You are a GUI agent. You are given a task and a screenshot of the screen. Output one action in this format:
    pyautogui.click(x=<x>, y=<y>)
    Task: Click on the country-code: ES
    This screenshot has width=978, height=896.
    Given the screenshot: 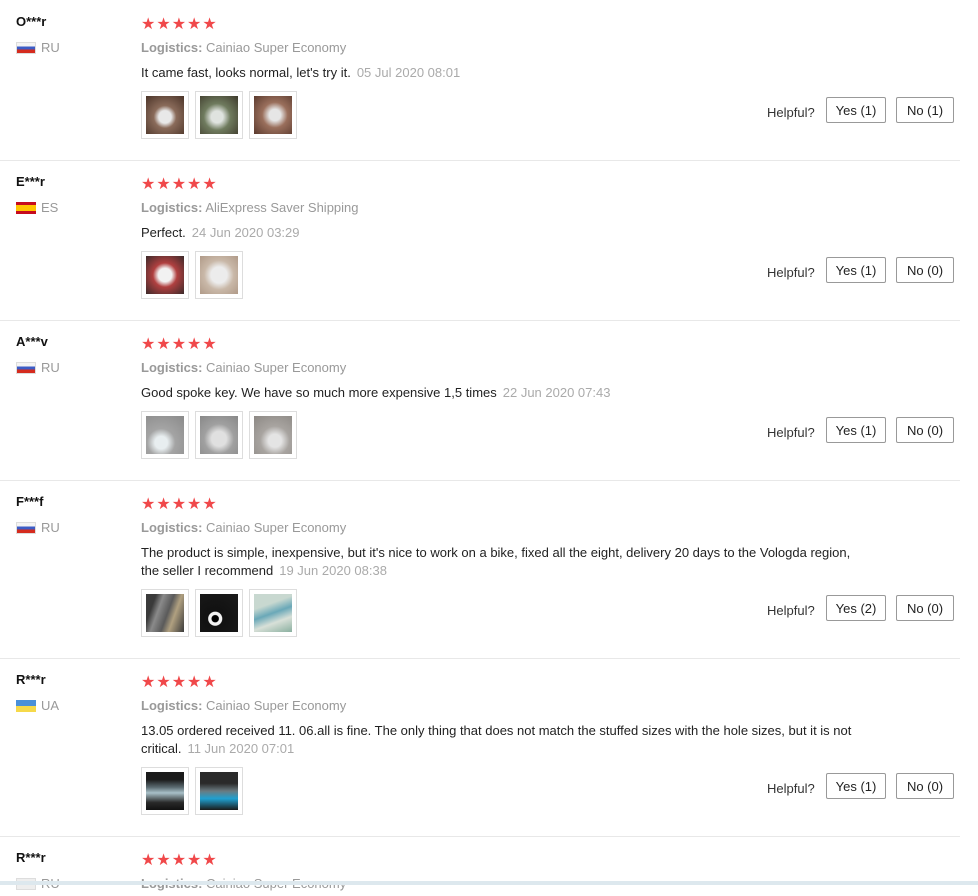 What is the action you would take?
    pyautogui.click(x=50, y=207)
    